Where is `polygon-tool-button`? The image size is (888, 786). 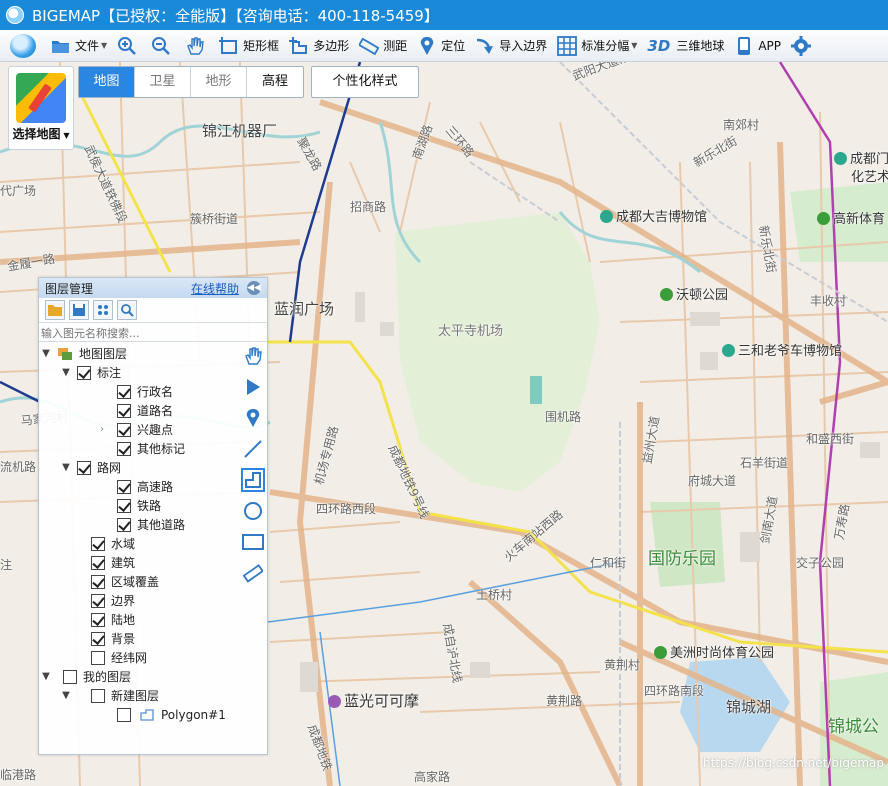
polygon-tool-button is located at coordinates (253, 480).